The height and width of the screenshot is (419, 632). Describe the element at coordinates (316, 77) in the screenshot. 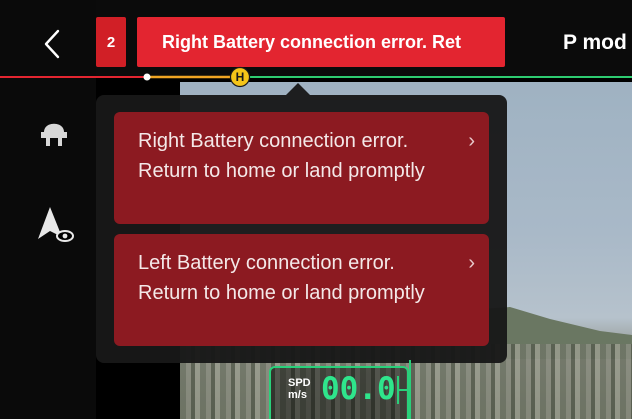

I see `route-progress-line` at that location.